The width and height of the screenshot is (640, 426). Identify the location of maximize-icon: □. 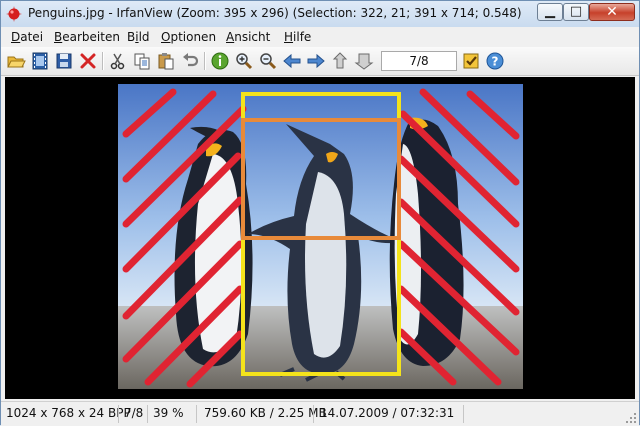
(576, 11).